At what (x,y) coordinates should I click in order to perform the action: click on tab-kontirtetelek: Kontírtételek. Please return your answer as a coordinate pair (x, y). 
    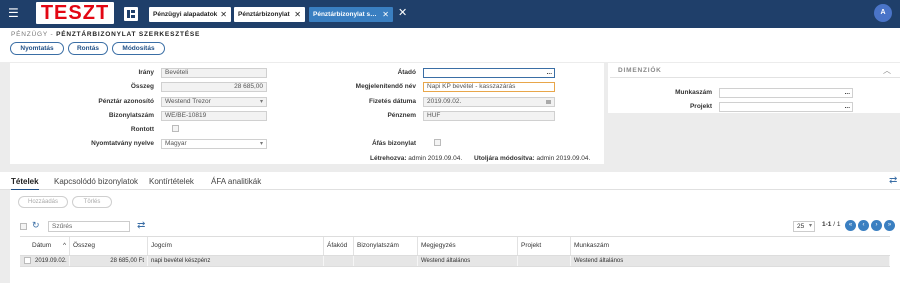
    Looking at the image, I should click on (171, 181).